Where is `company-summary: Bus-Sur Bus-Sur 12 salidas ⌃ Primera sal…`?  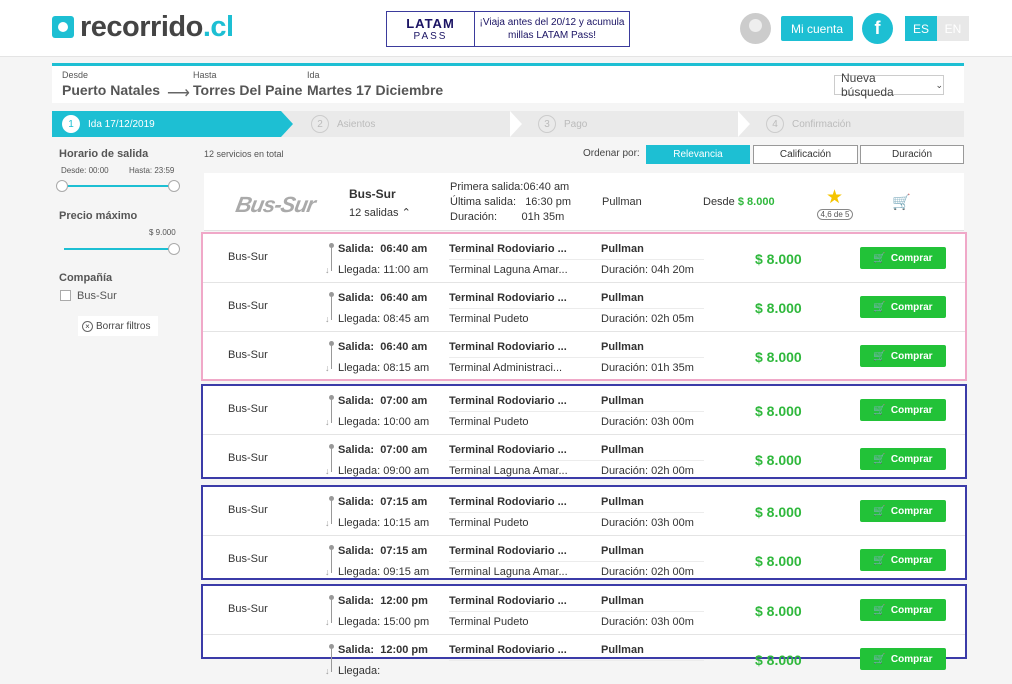
company-summary: Bus-Sur Bus-Sur 12 salidas ⌃ Primera sal… is located at coordinates (584, 202).